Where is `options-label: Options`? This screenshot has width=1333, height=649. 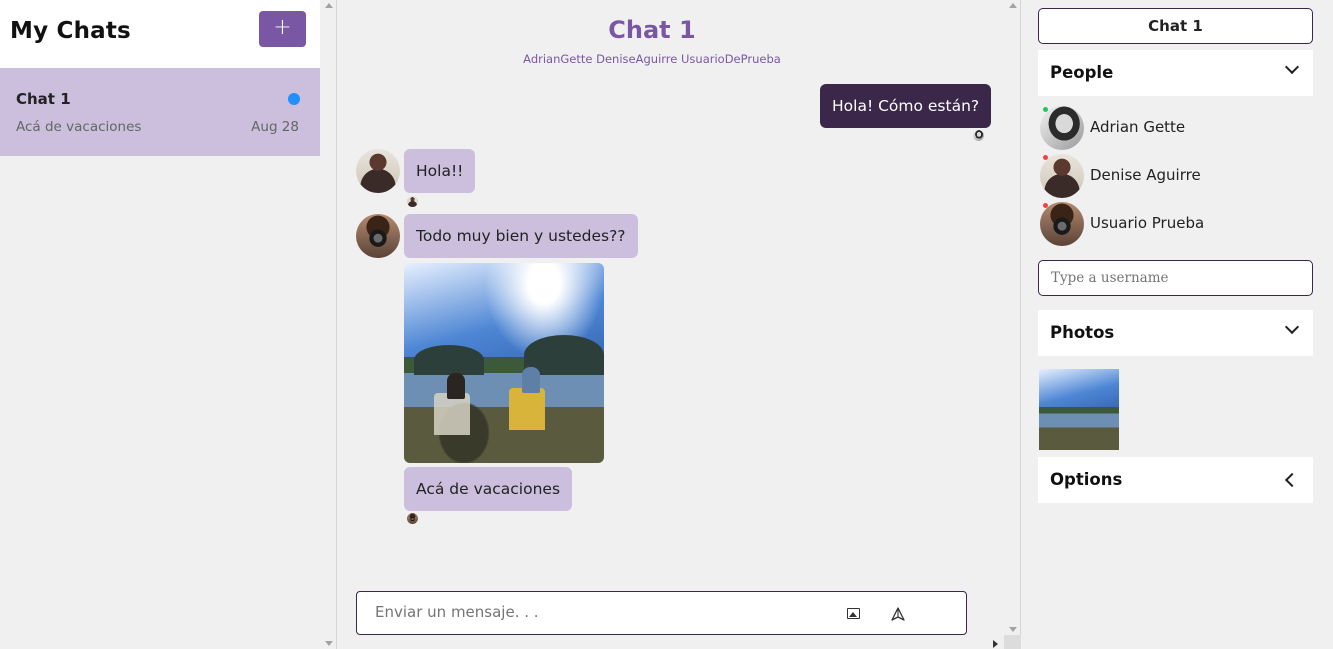 options-label: Options is located at coordinates (1086, 479).